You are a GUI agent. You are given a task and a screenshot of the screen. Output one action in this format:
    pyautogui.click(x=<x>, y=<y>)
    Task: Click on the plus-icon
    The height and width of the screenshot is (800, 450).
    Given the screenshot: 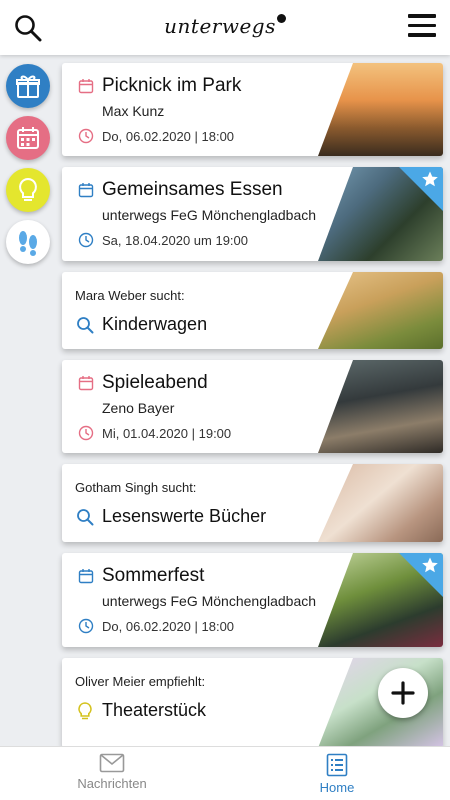 What is the action you would take?
    pyautogui.click(x=403, y=693)
    